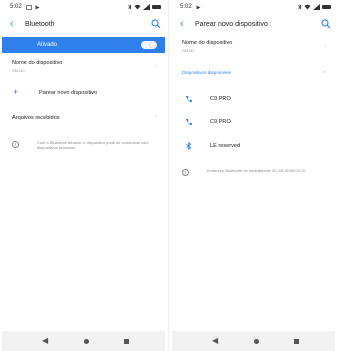 The height and width of the screenshot is (351, 337). I want to click on bluetooth-toggle-row: Ativado, so click(83, 45).